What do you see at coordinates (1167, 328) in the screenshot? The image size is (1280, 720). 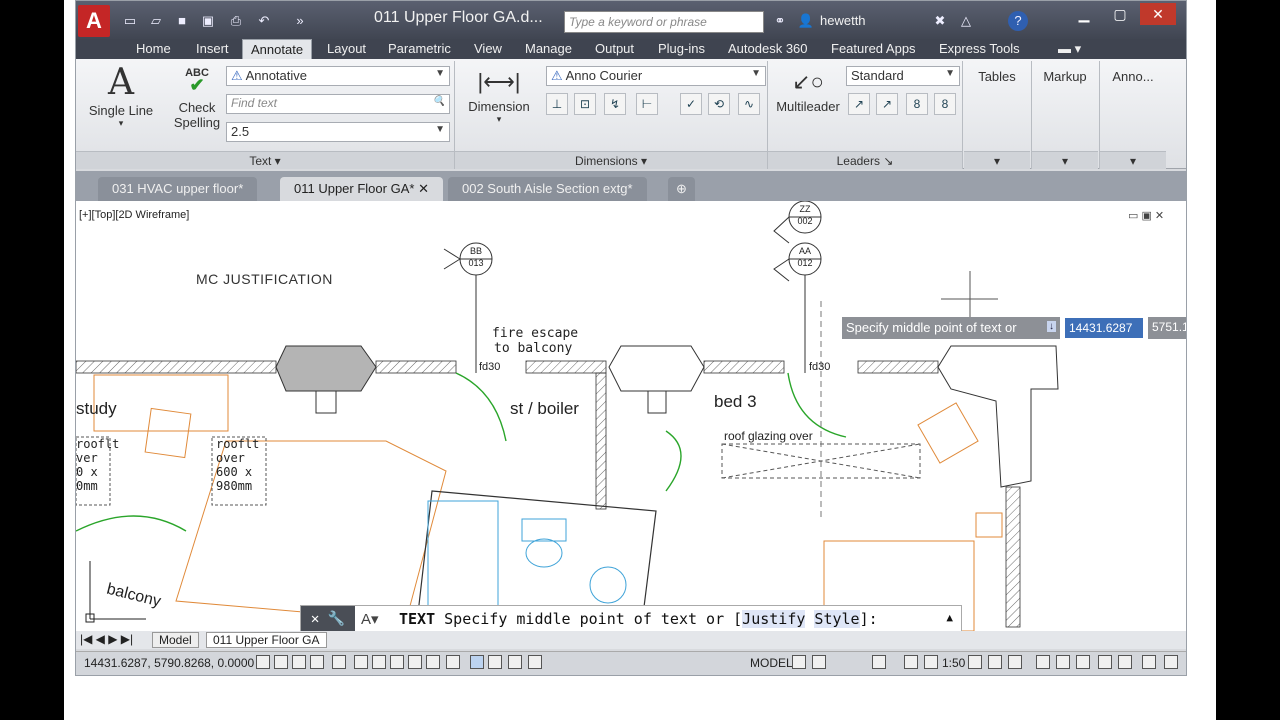 I see `y-coordinate-input: 5751.1193` at bounding box center [1167, 328].